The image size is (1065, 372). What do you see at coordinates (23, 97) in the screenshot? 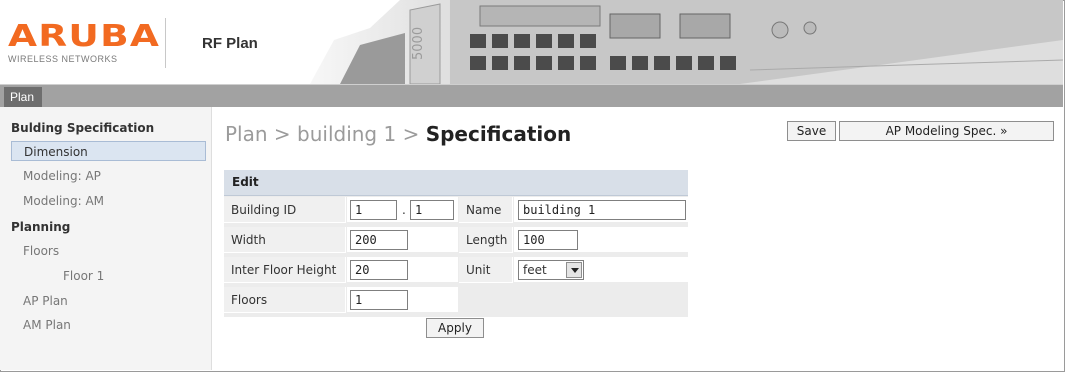
I see `tab-plan: Plan` at bounding box center [23, 97].